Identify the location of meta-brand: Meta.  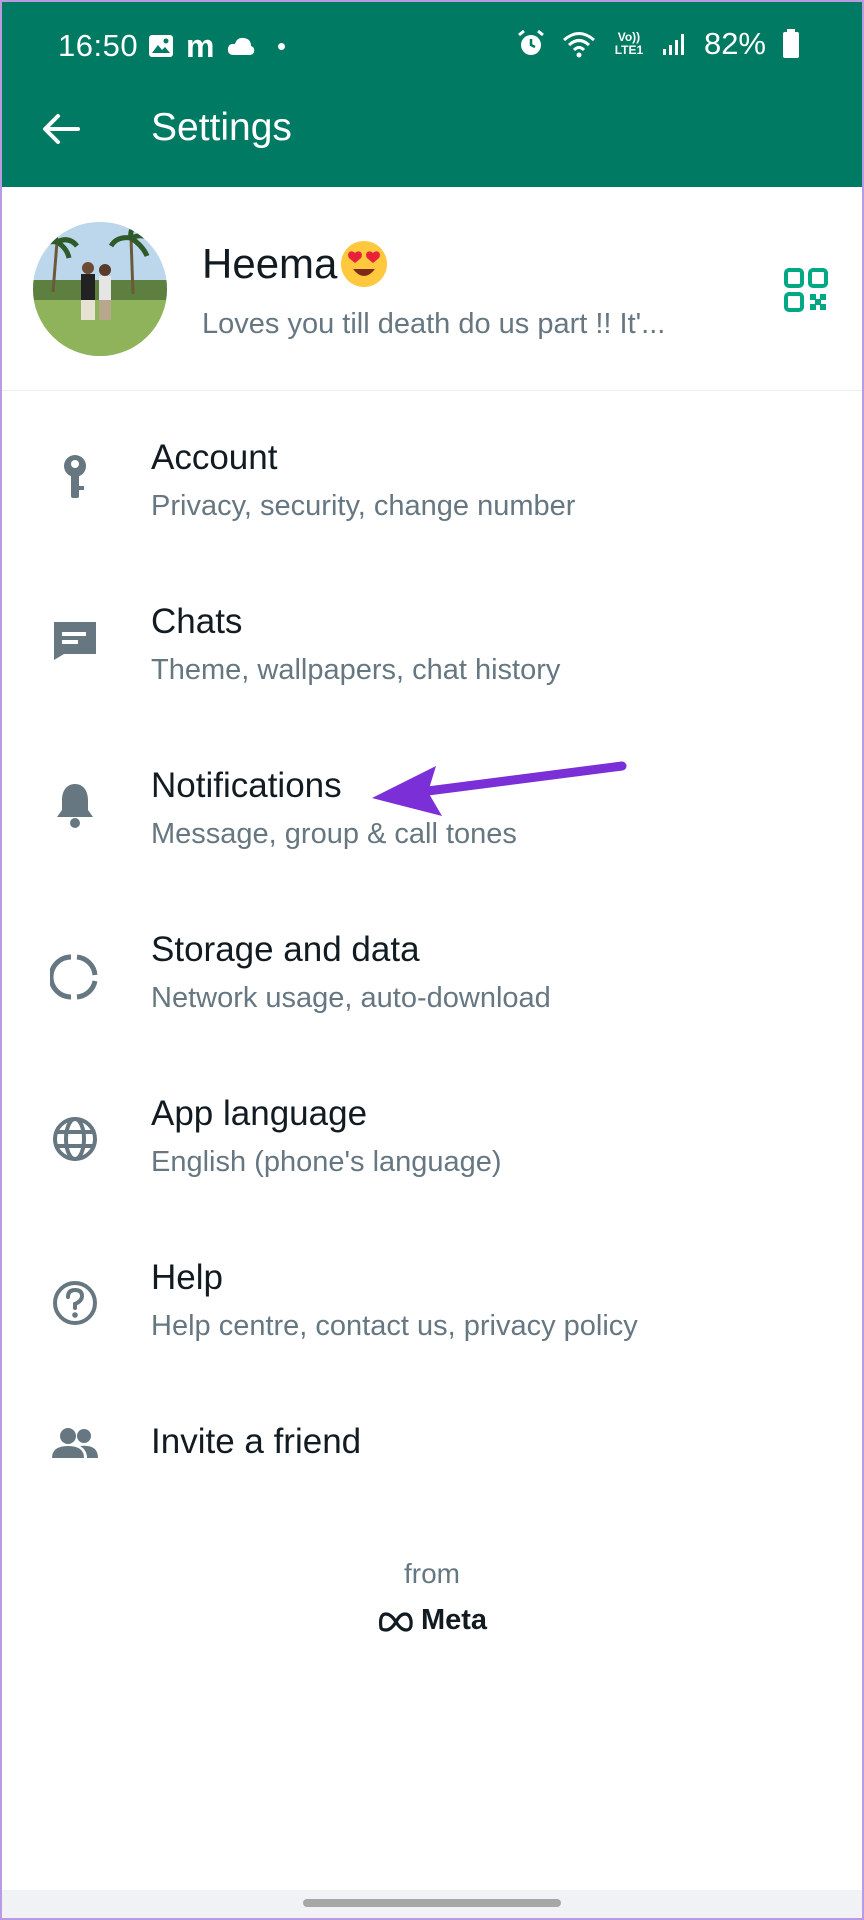
(432, 1620).